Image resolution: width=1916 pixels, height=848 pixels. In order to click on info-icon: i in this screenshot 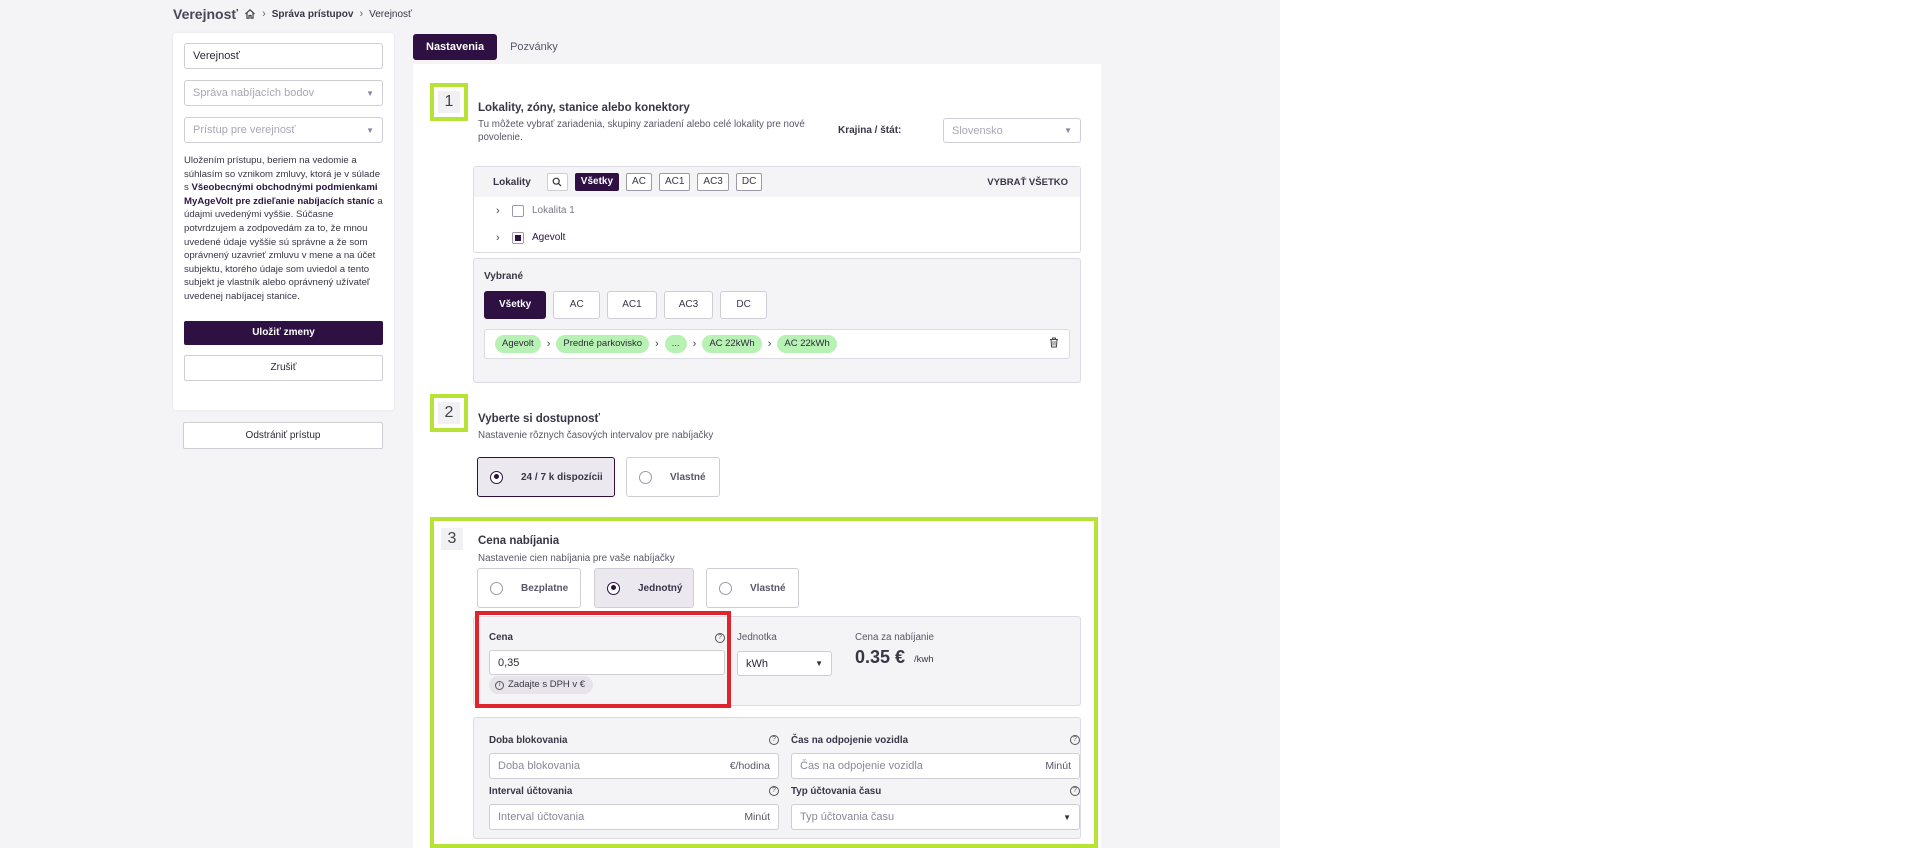, I will do `click(499, 685)`.